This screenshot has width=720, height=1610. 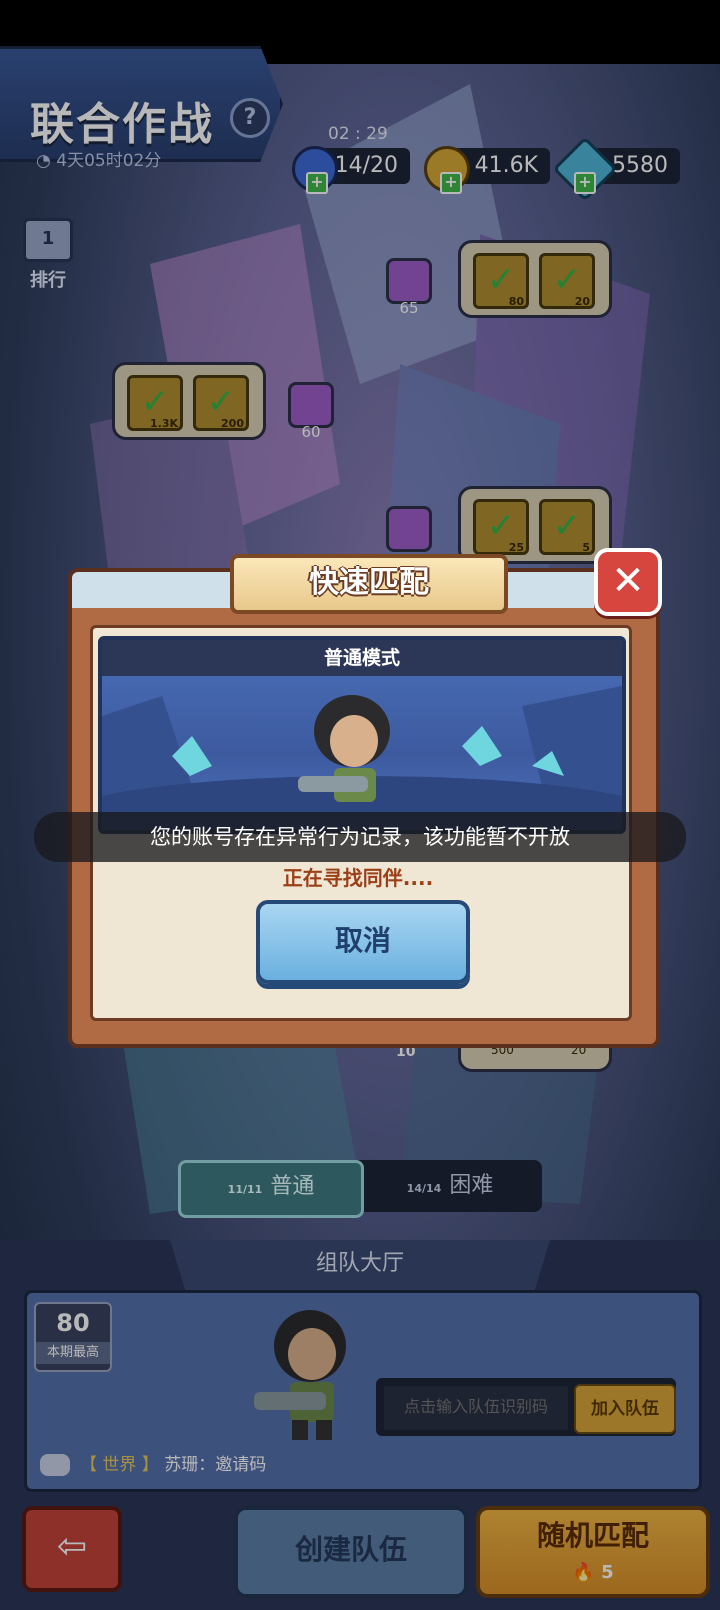 What do you see at coordinates (363, 942) in the screenshot?
I see `cancel-button: 取消` at bounding box center [363, 942].